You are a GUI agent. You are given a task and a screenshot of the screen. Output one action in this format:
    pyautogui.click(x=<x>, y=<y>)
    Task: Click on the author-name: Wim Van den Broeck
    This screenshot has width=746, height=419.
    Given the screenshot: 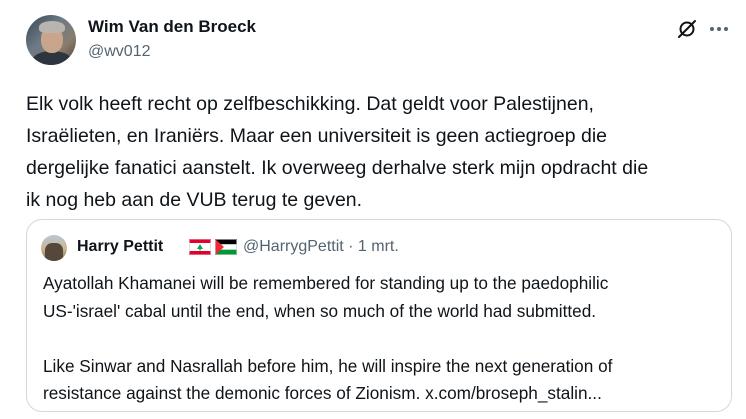 What is the action you would take?
    pyautogui.click(x=172, y=27)
    